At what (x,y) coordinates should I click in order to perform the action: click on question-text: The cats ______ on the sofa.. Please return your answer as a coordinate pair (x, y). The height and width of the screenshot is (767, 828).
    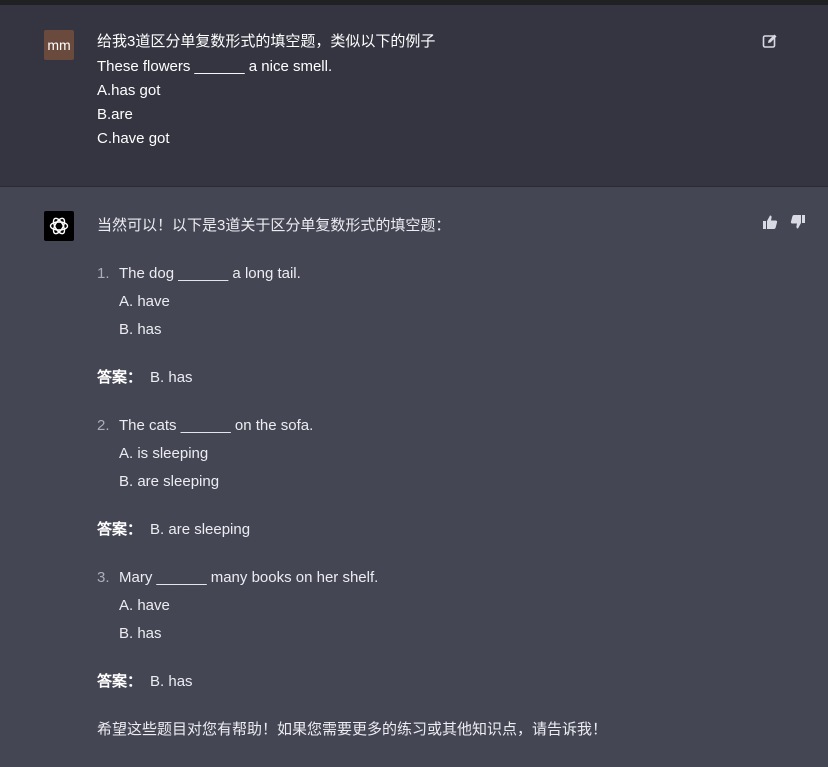
    Looking at the image, I should click on (216, 425).